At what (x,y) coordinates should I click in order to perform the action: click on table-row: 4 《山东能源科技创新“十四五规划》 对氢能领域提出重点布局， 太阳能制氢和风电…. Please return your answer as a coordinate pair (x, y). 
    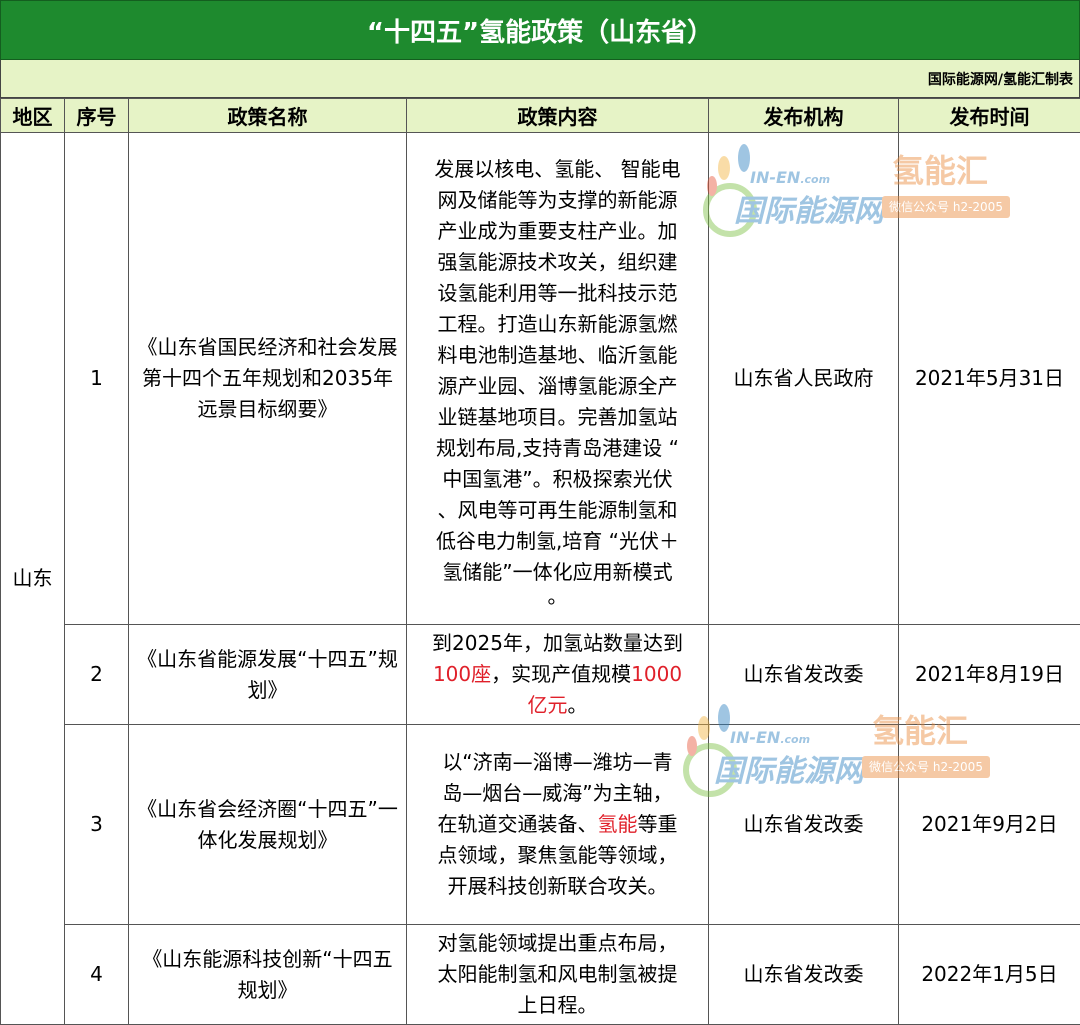
    Looking at the image, I should click on (540, 975).